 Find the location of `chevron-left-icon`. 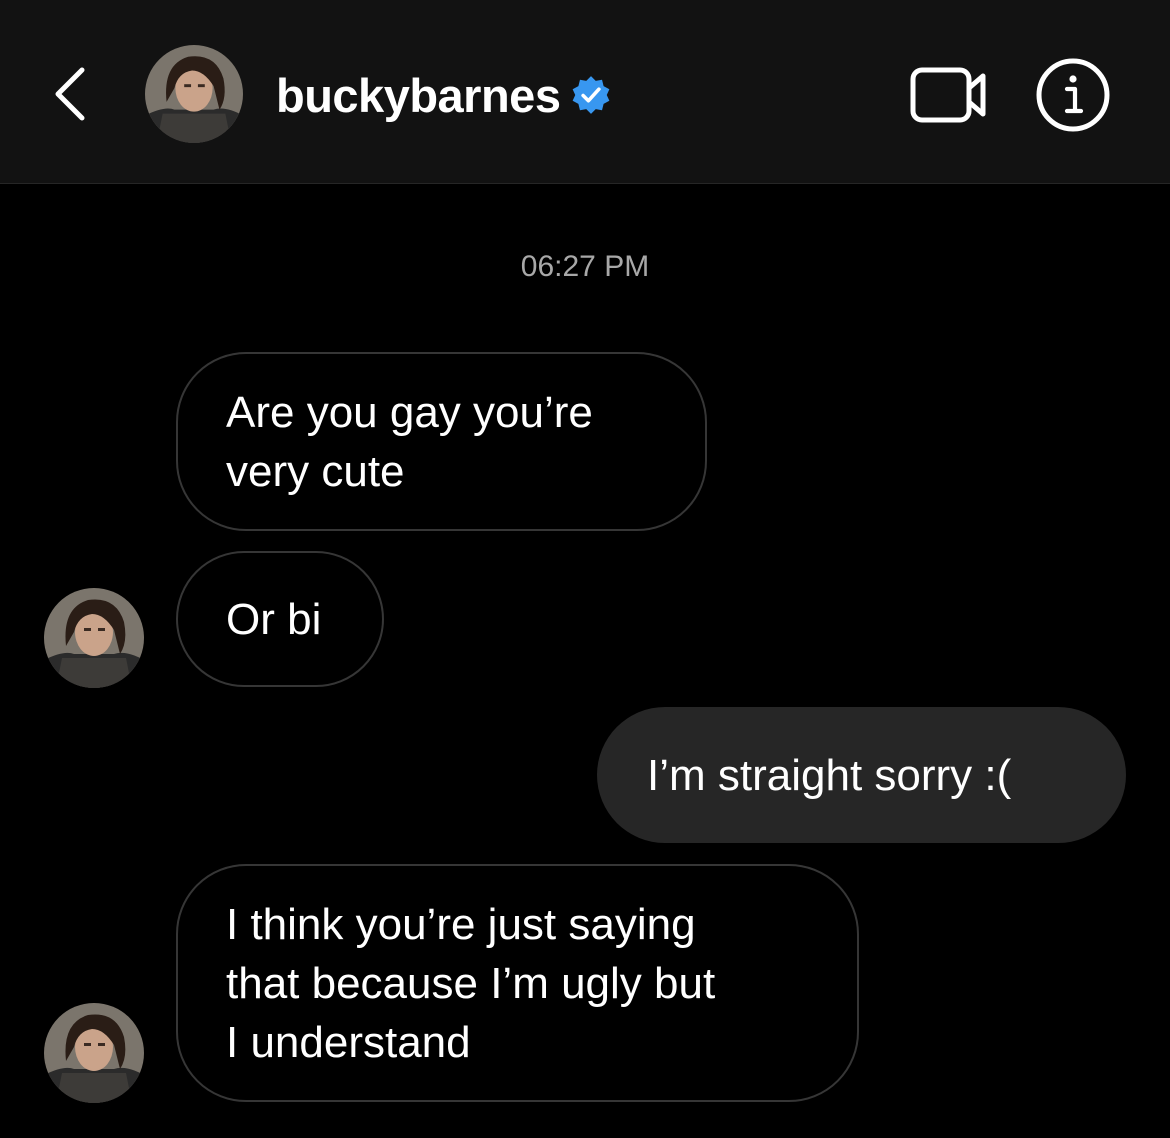

chevron-left-icon is located at coordinates (70, 94).